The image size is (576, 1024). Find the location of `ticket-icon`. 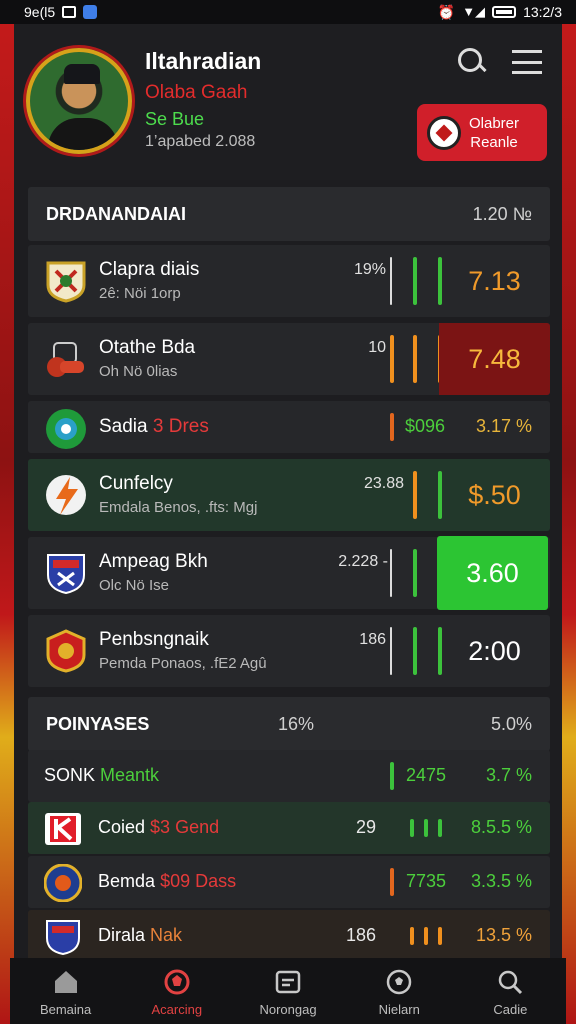

ticket-icon is located at coordinates (288, 982).